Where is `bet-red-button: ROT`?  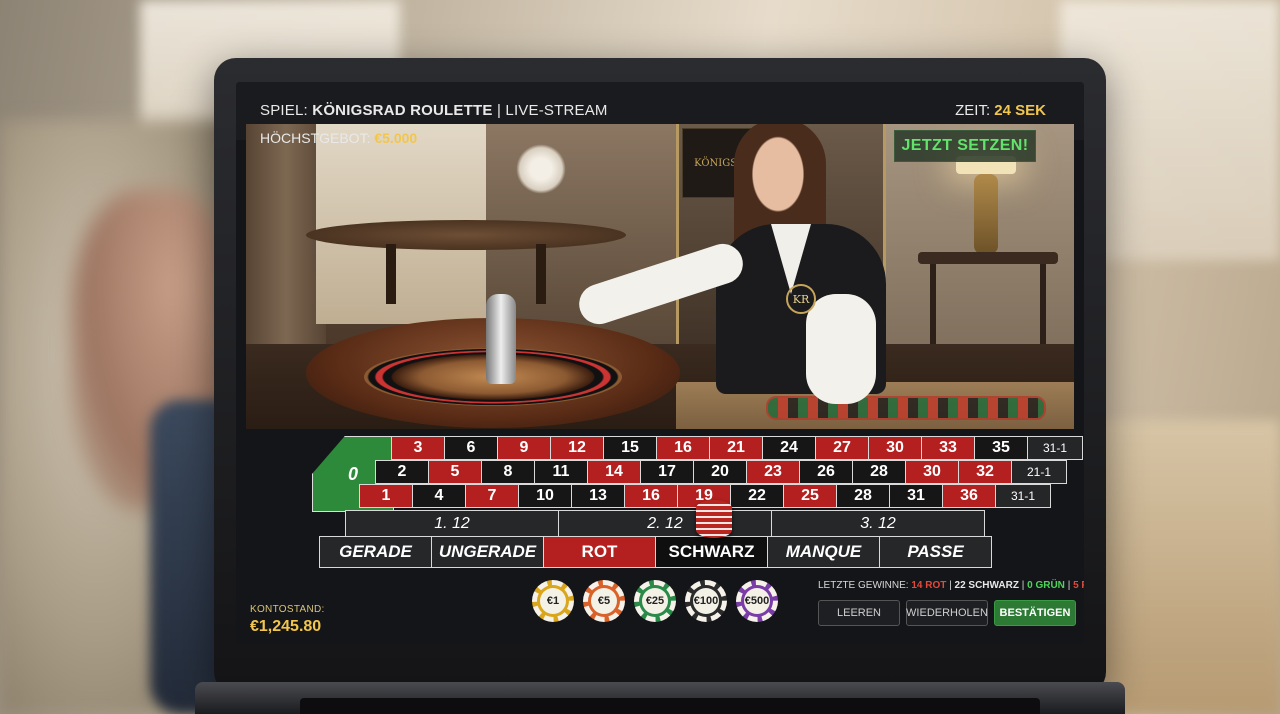
bet-red-button: ROT is located at coordinates (599, 552).